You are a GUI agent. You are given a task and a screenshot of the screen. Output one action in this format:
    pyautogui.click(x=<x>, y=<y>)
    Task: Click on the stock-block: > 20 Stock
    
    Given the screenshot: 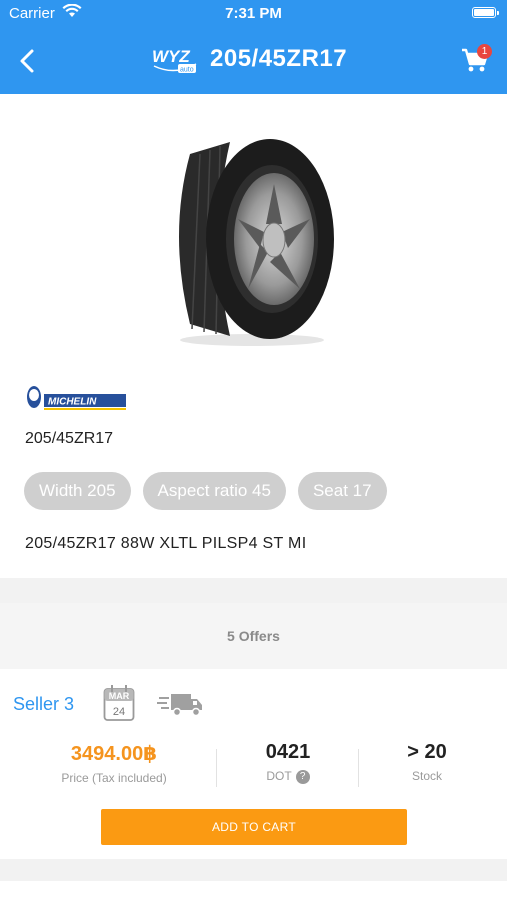 What is the action you would take?
    pyautogui.click(x=427, y=762)
    